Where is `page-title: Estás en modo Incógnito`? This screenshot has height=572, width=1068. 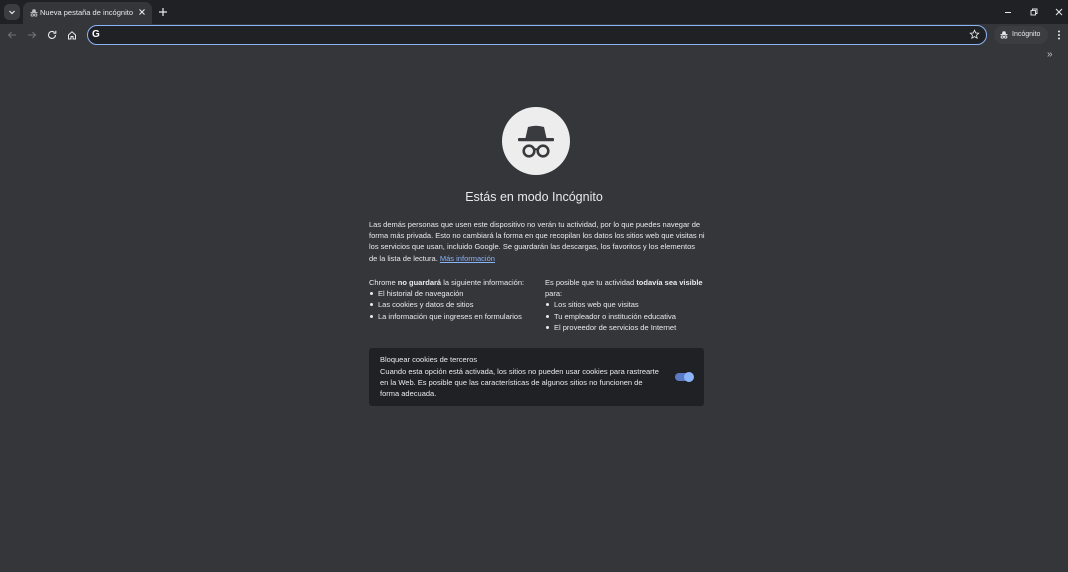 page-title: Estás en modo Incógnito is located at coordinates (534, 197).